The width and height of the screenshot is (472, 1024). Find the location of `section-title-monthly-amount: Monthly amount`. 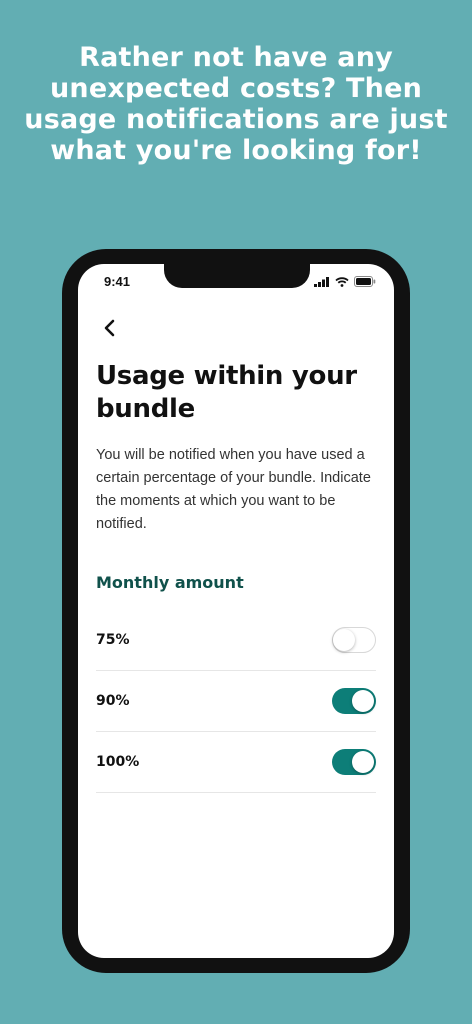

section-title-monthly-amount: Monthly amount is located at coordinates (170, 582).